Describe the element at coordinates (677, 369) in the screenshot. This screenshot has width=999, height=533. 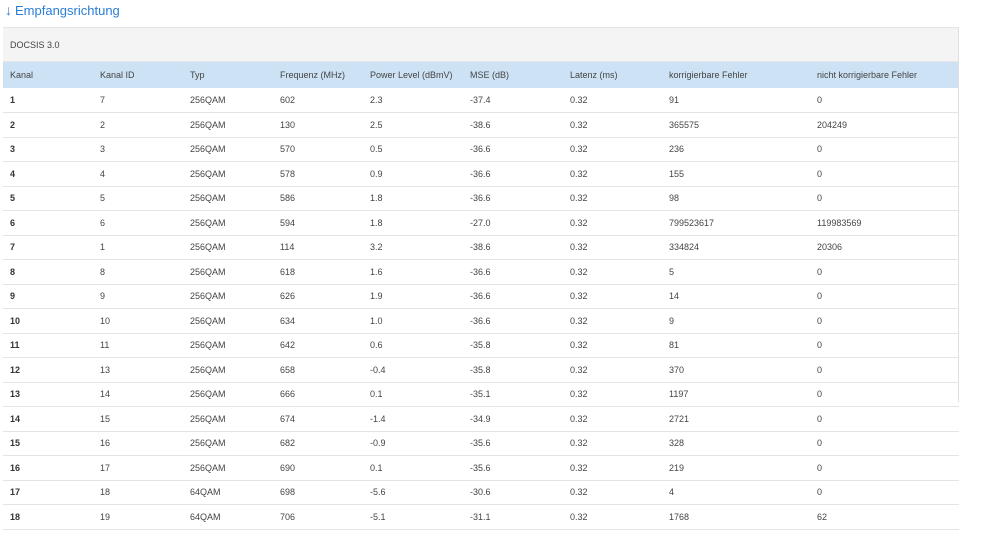
I see `table-cell: 370` at that location.